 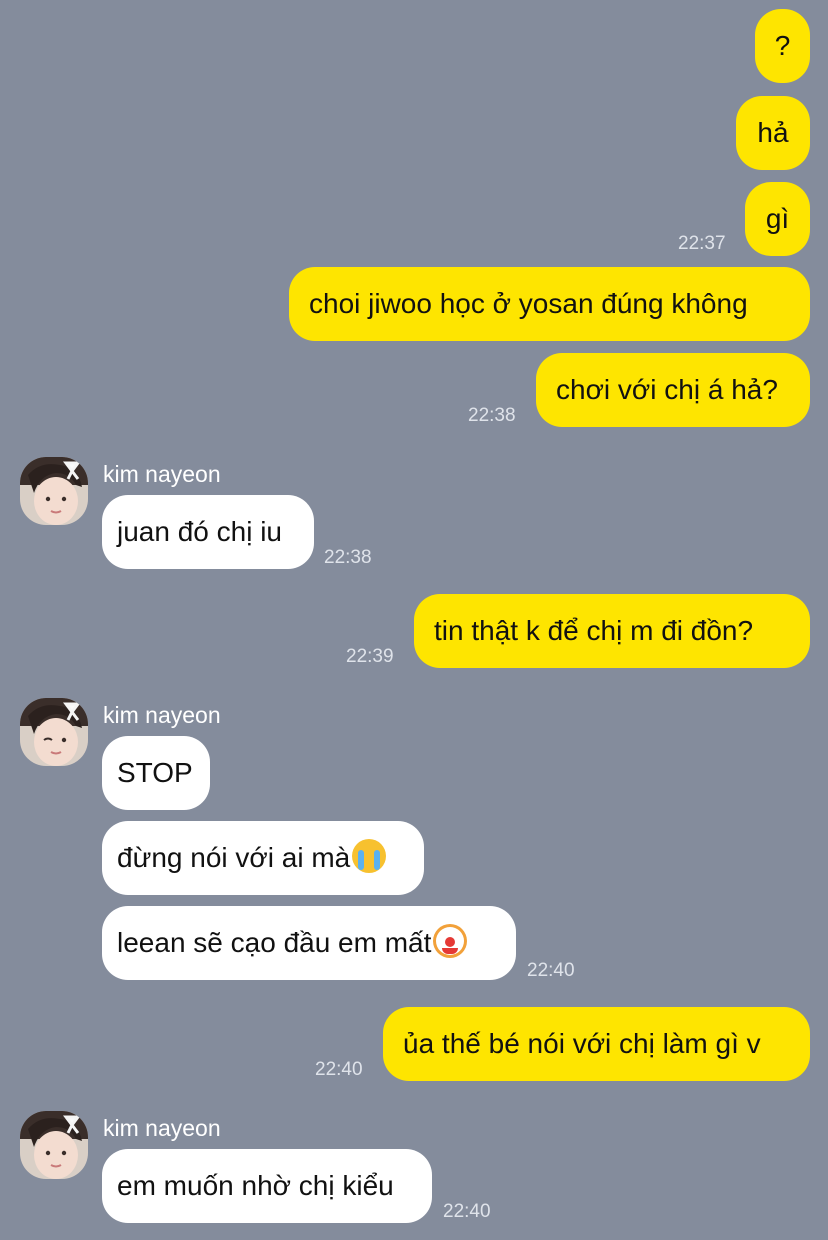 I want to click on incoming-message: em muốn nhờ chị kiểu, so click(x=267, y=1186).